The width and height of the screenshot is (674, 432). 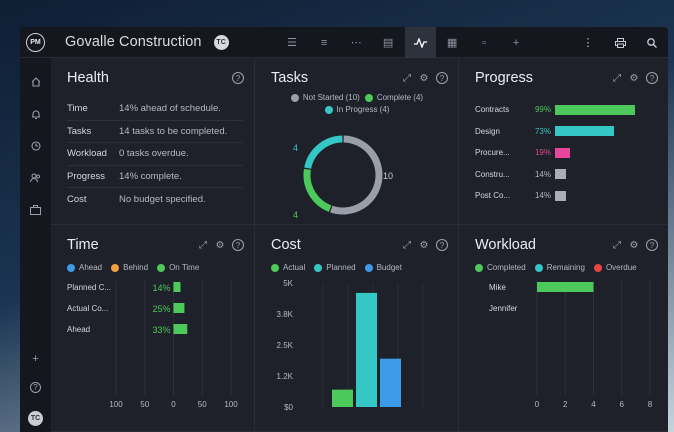 I want to click on legend-label: Ahead, so click(x=91, y=267).